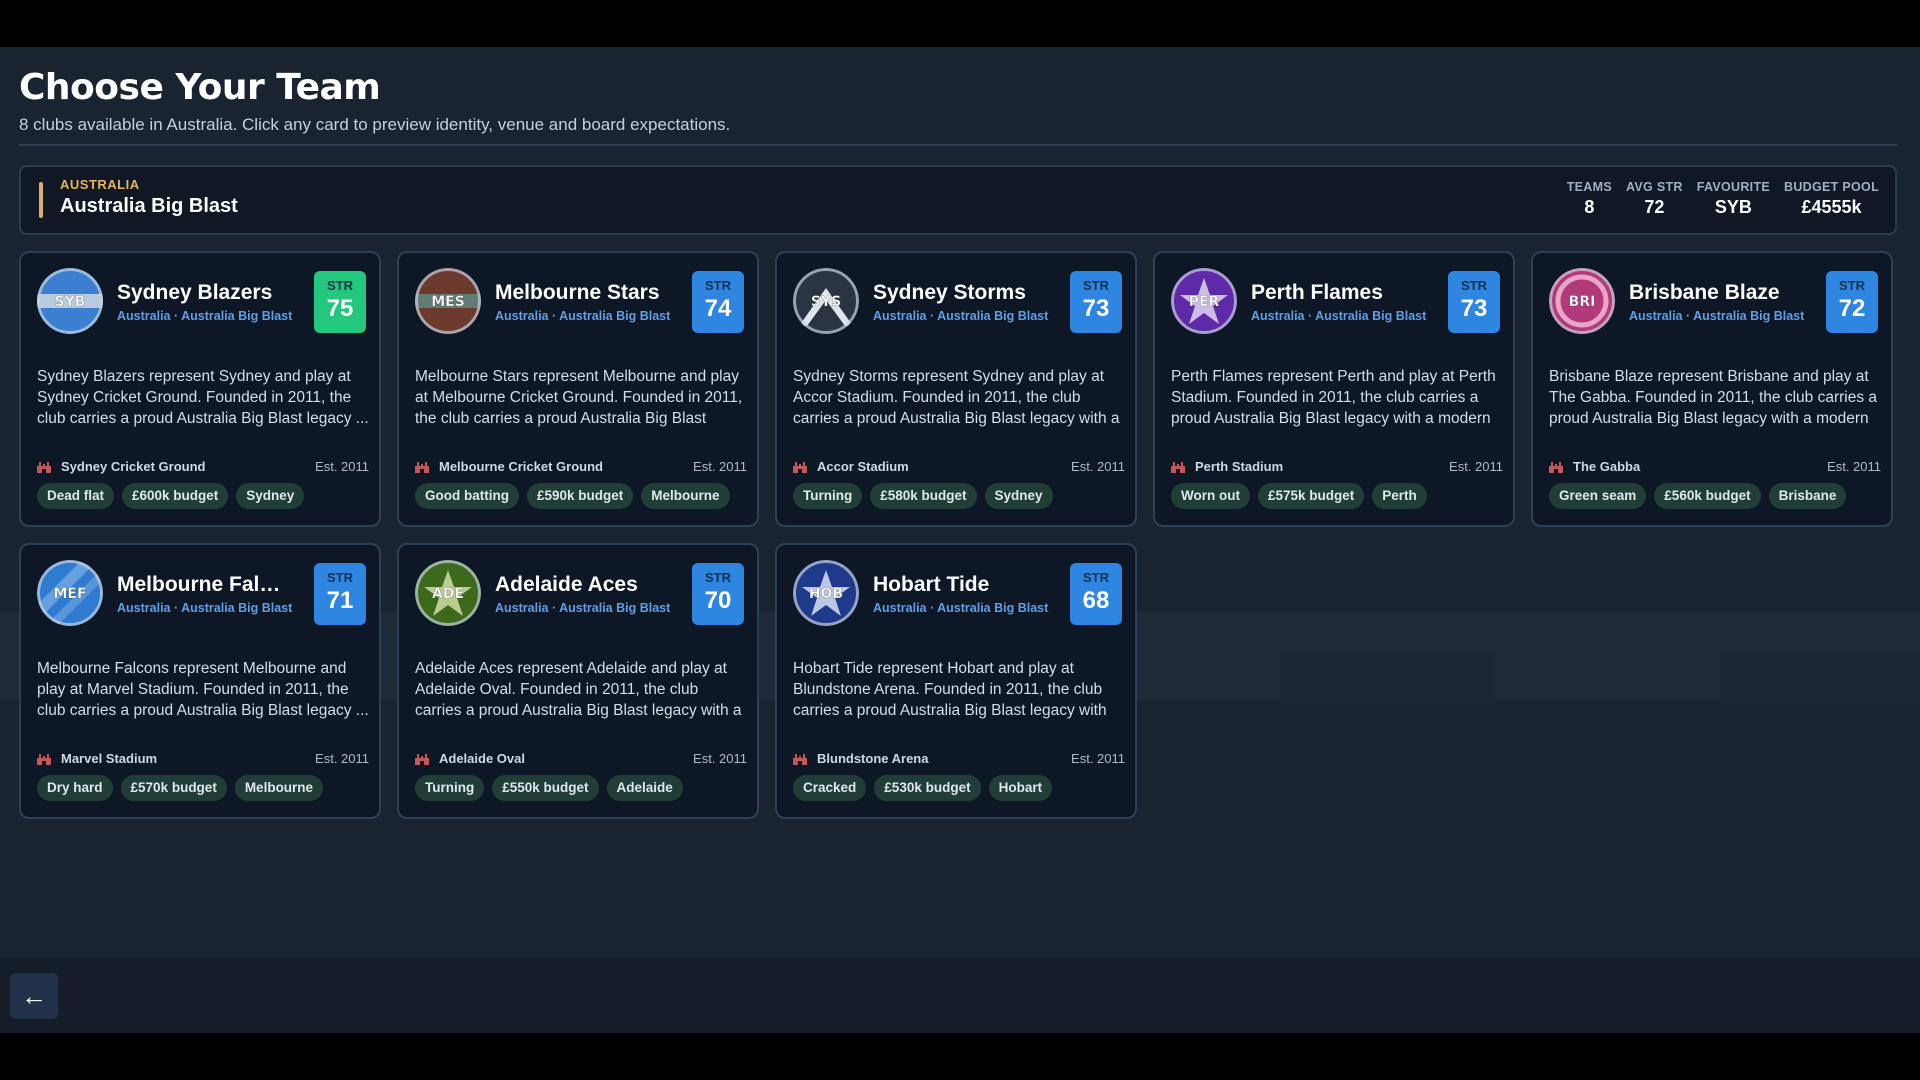  Describe the element at coordinates (202, 584) in the screenshot. I see `team-name: Melbourne Falcons` at that location.